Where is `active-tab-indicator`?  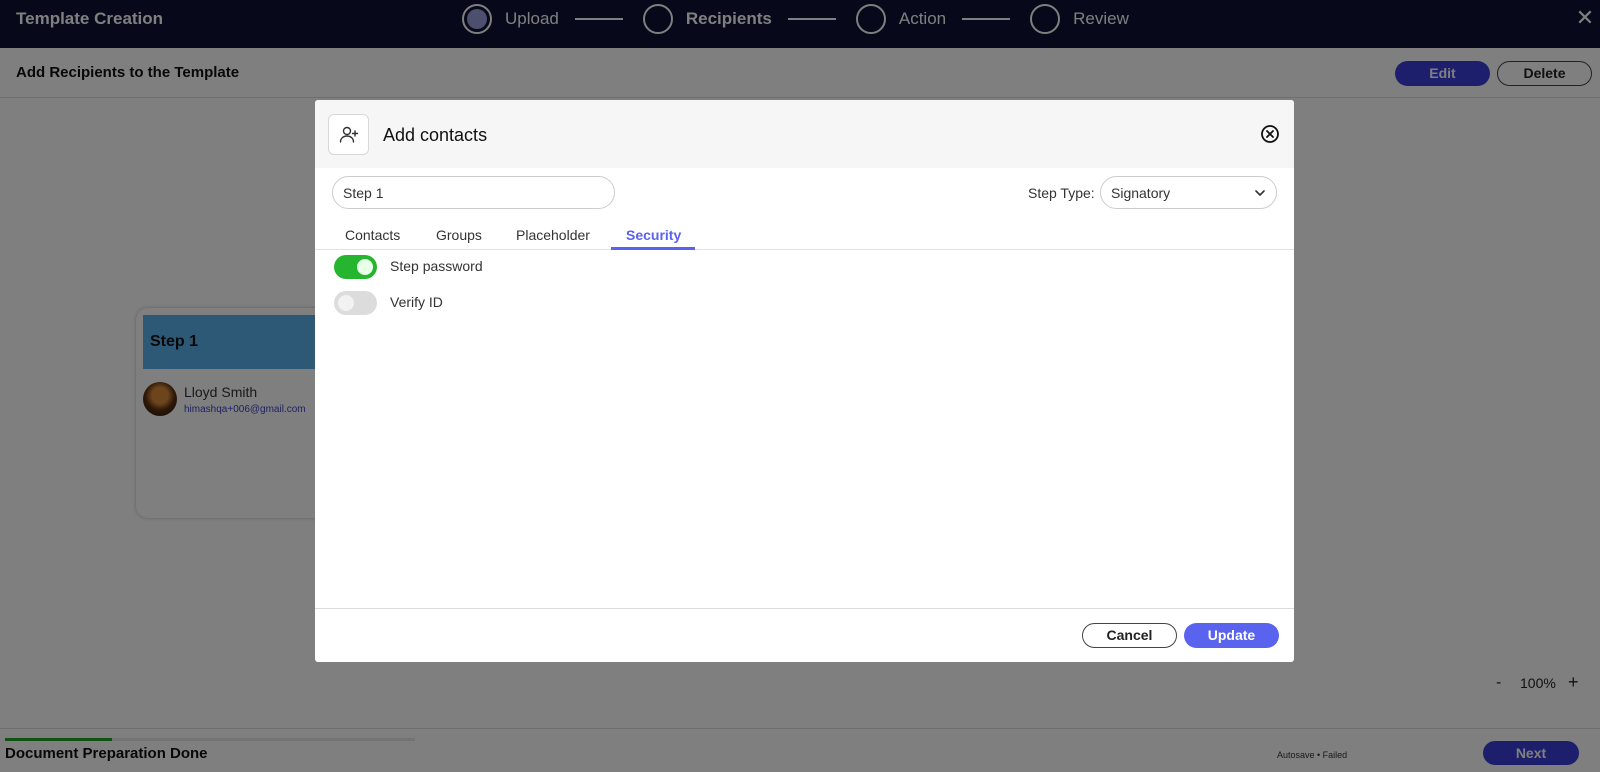 active-tab-indicator is located at coordinates (653, 248).